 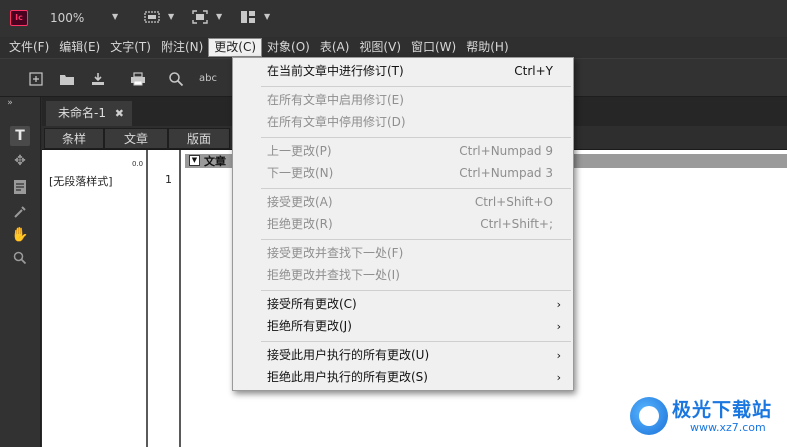 I want to click on watermark-title: 极光下载站, so click(x=722, y=410).